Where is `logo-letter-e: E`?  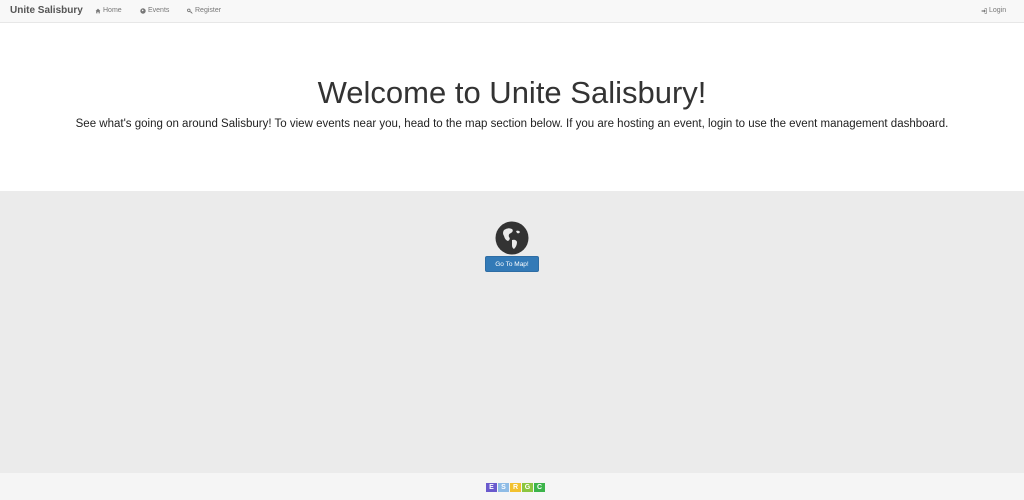
logo-letter-e: E is located at coordinates (491, 487).